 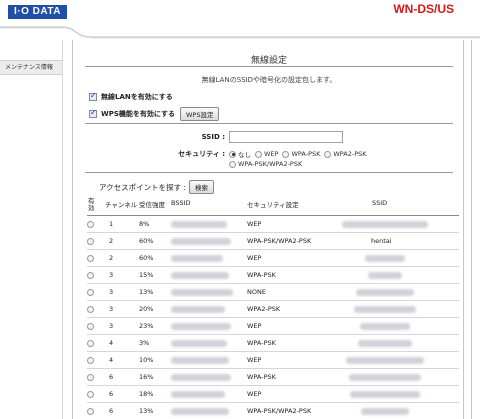 What do you see at coordinates (381, 241) in the screenshot?
I see `ssid-cell: hentai` at bounding box center [381, 241].